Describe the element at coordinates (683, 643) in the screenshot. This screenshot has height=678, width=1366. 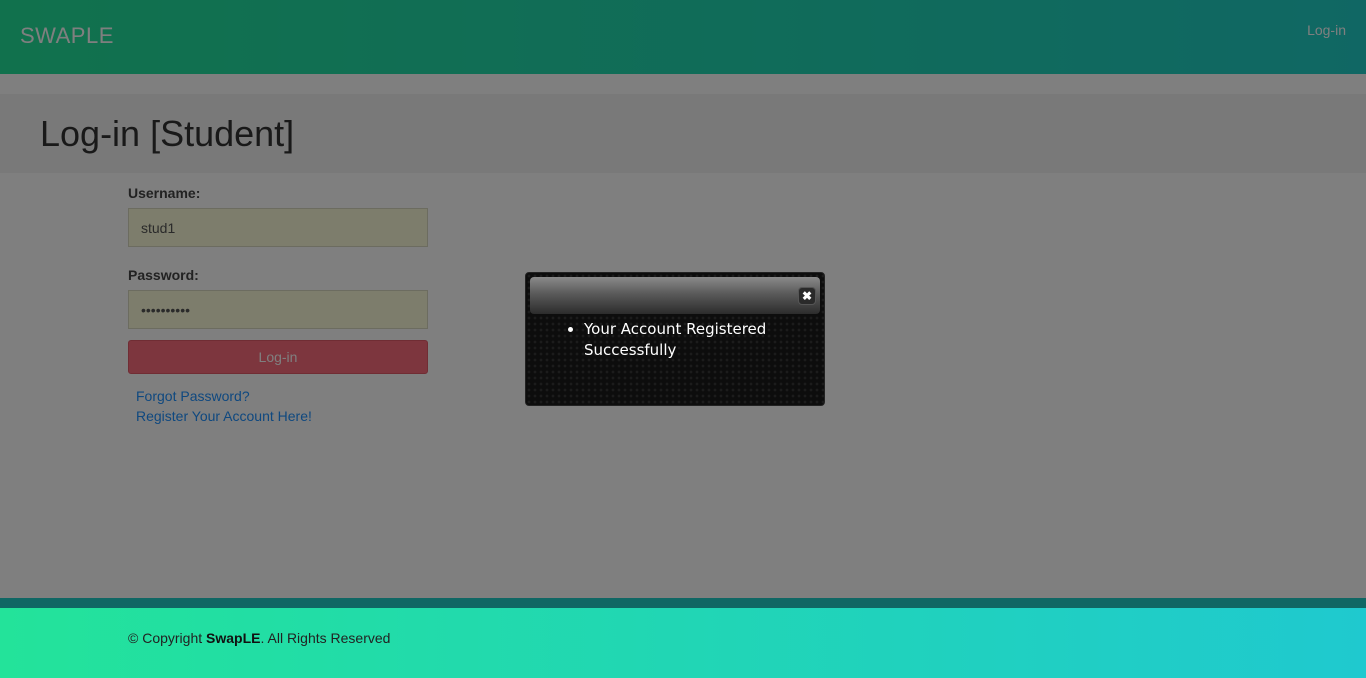
I see `footer: © Copyright SwapLE. All Rights Reserved` at that location.